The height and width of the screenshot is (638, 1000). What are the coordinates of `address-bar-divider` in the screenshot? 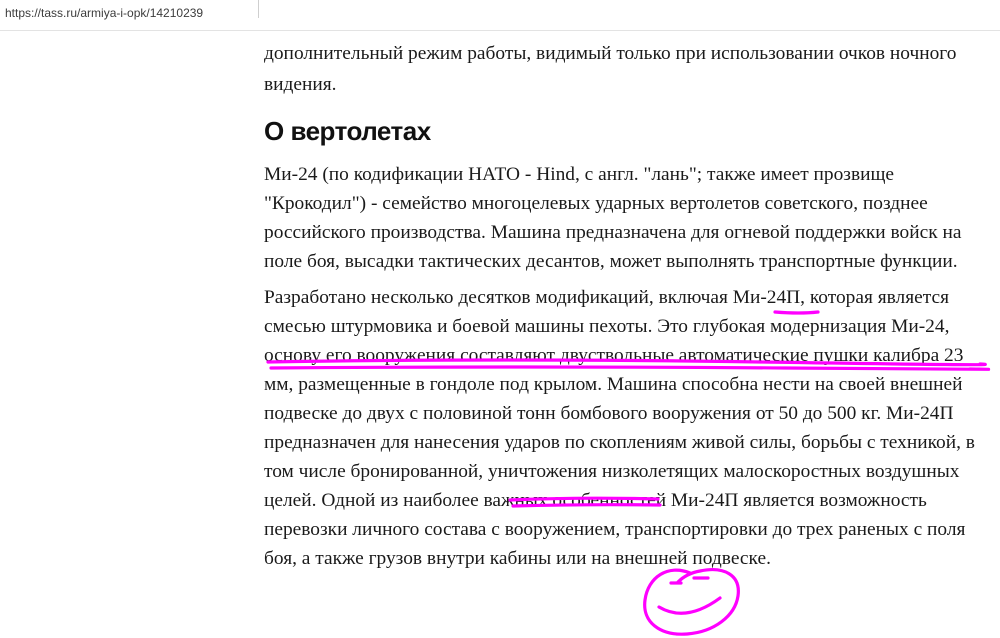 It's located at (258, 9).